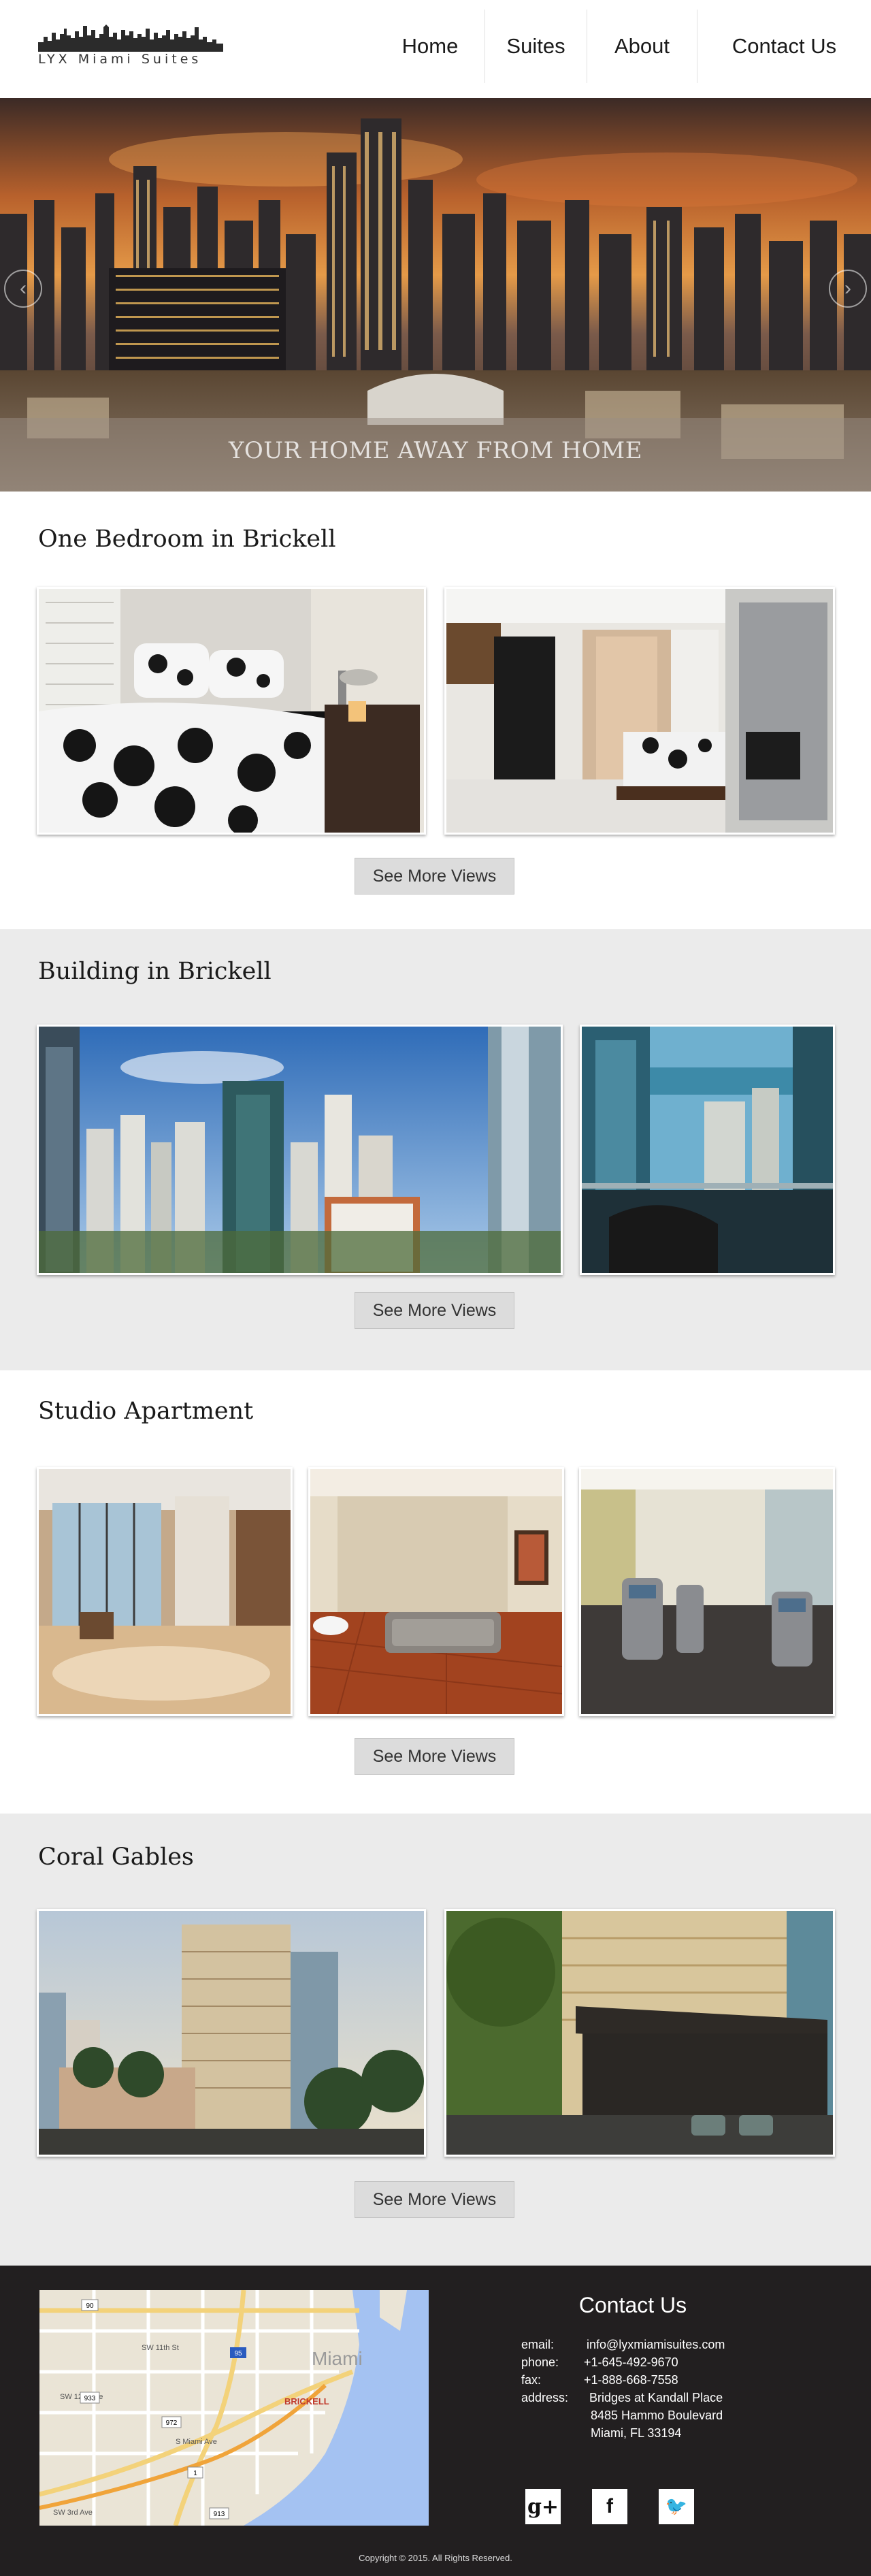 The width and height of the screenshot is (871, 2576). I want to click on section-title: Coral Gables, so click(116, 1858).